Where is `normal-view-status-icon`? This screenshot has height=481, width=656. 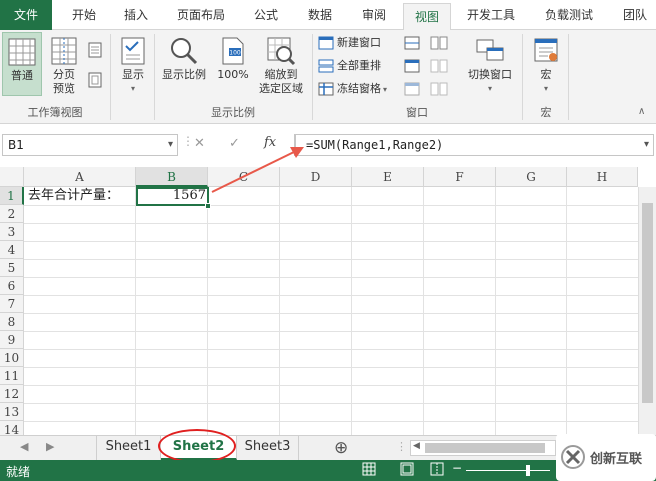
normal-view-status-icon is located at coordinates (369, 470).